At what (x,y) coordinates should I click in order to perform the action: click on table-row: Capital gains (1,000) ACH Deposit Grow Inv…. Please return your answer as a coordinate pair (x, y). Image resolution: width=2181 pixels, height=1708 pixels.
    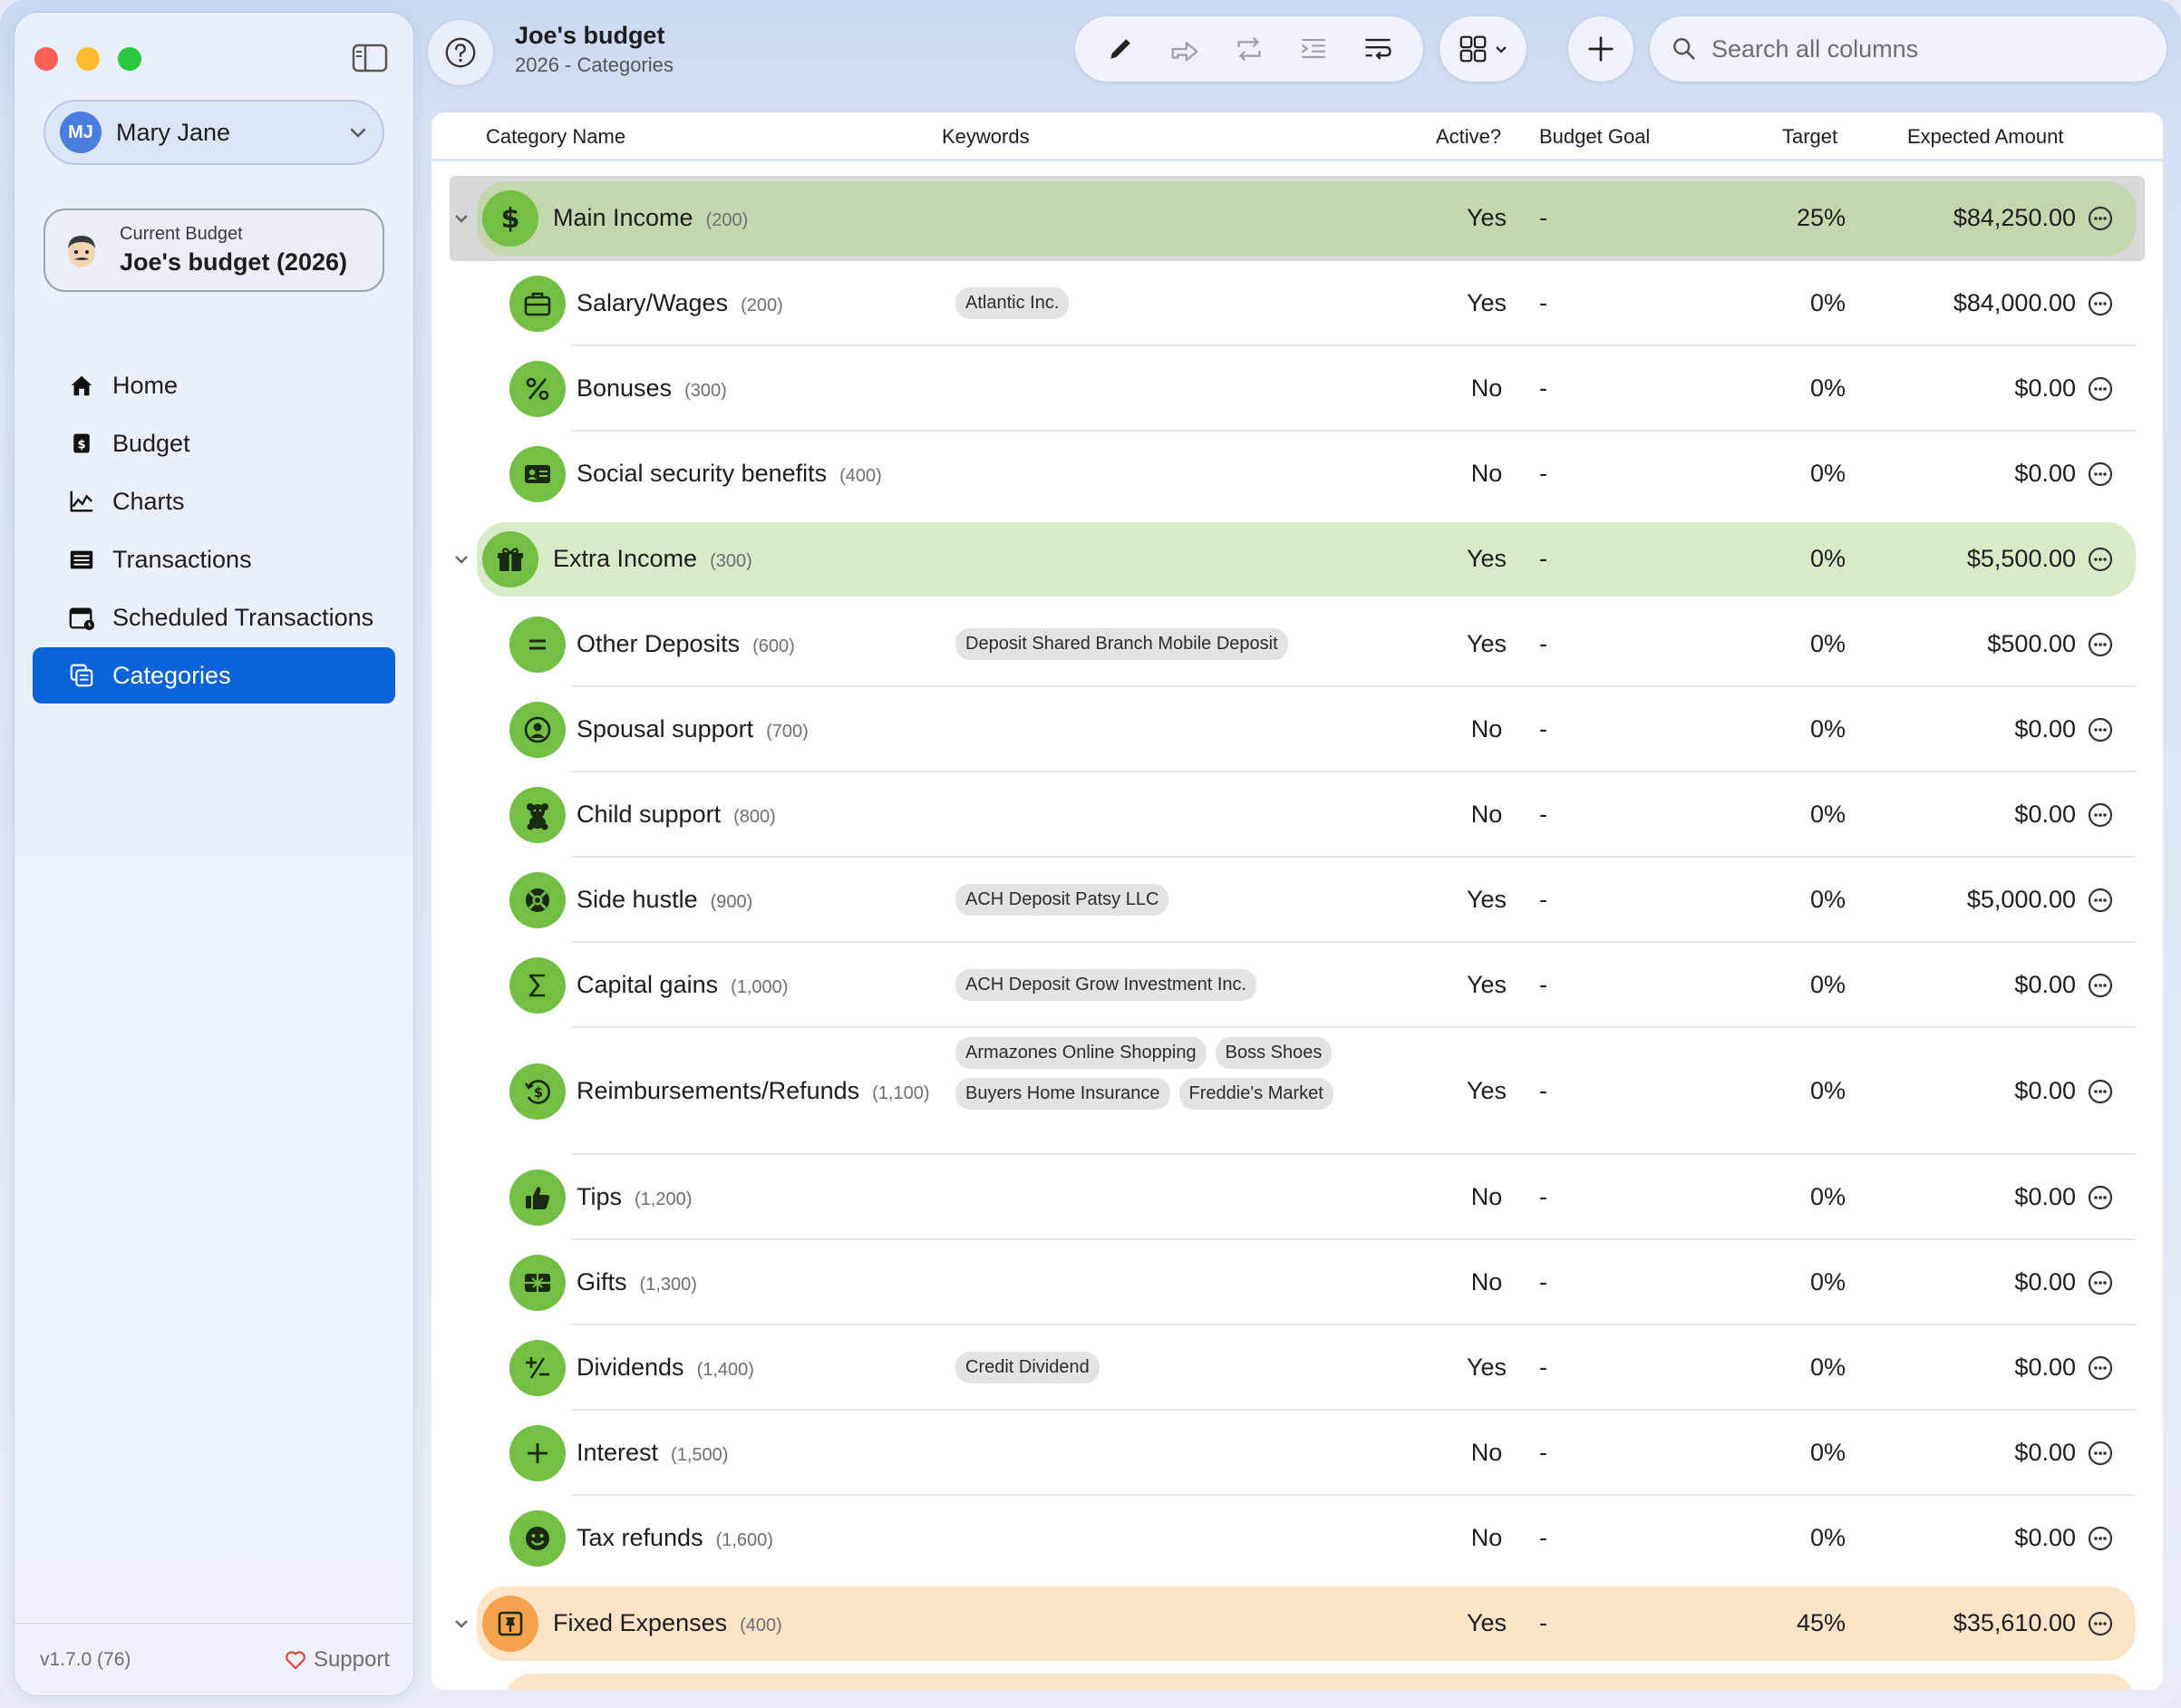
    Looking at the image, I should click on (1297, 985).